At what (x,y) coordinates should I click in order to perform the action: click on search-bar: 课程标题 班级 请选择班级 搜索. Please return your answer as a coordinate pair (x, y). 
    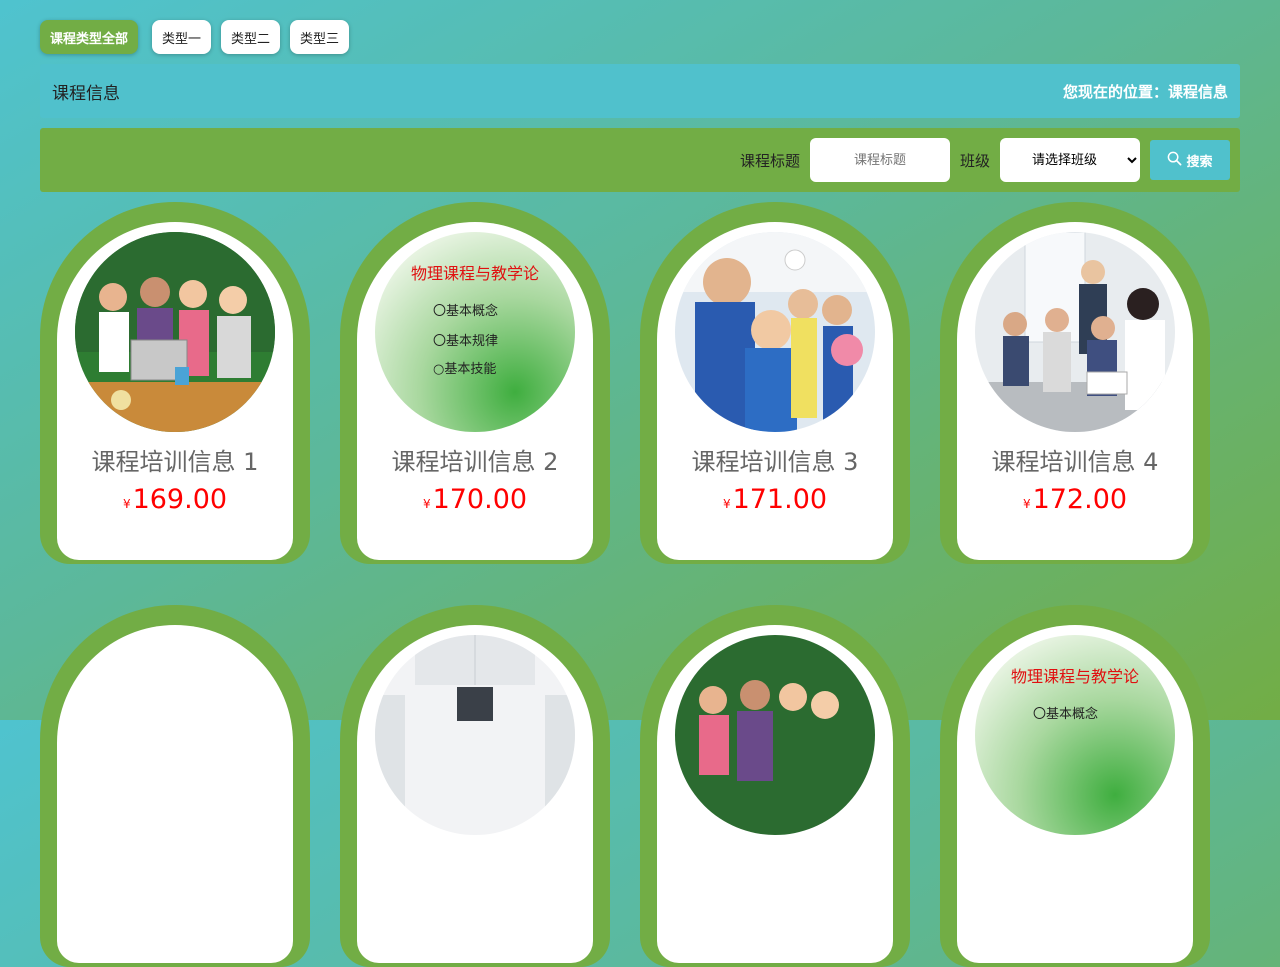
    Looking at the image, I should click on (640, 160).